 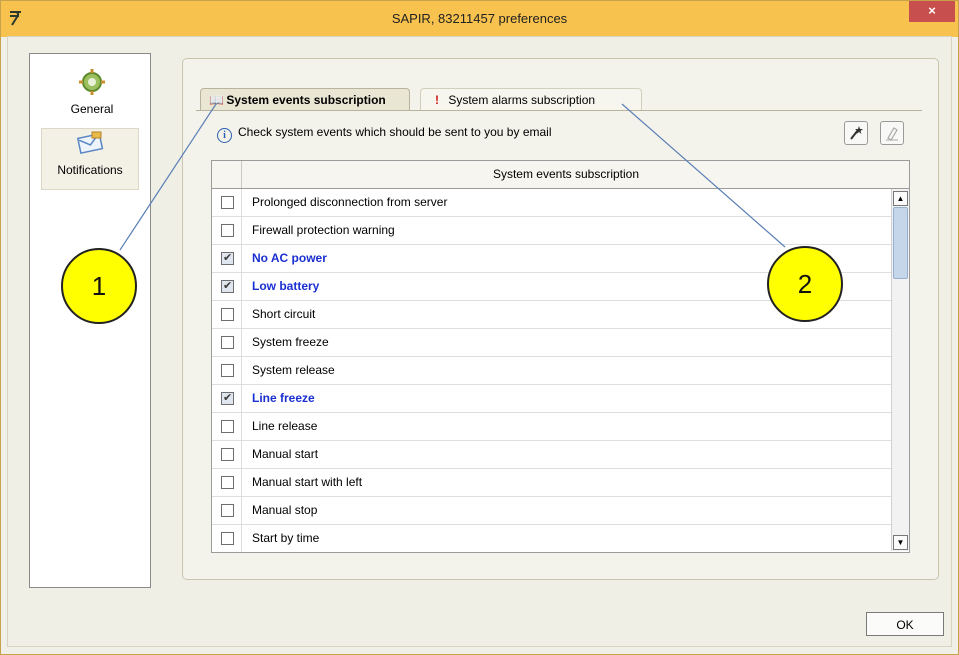 What do you see at coordinates (99, 286) in the screenshot?
I see `callout-1: 1` at bounding box center [99, 286].